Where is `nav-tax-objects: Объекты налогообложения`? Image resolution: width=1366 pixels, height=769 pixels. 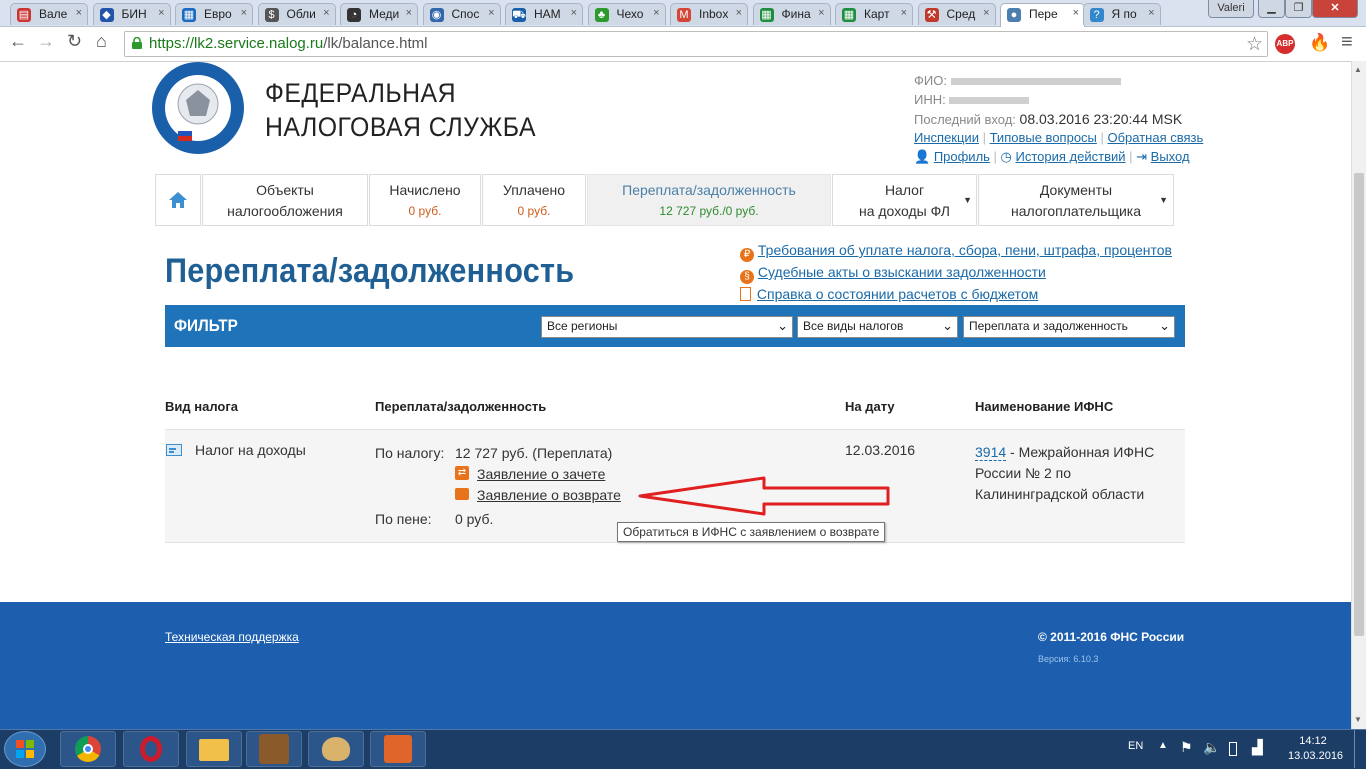 nav-tax-objects: Объекты налогообложения is located at coordinates (285, 200).